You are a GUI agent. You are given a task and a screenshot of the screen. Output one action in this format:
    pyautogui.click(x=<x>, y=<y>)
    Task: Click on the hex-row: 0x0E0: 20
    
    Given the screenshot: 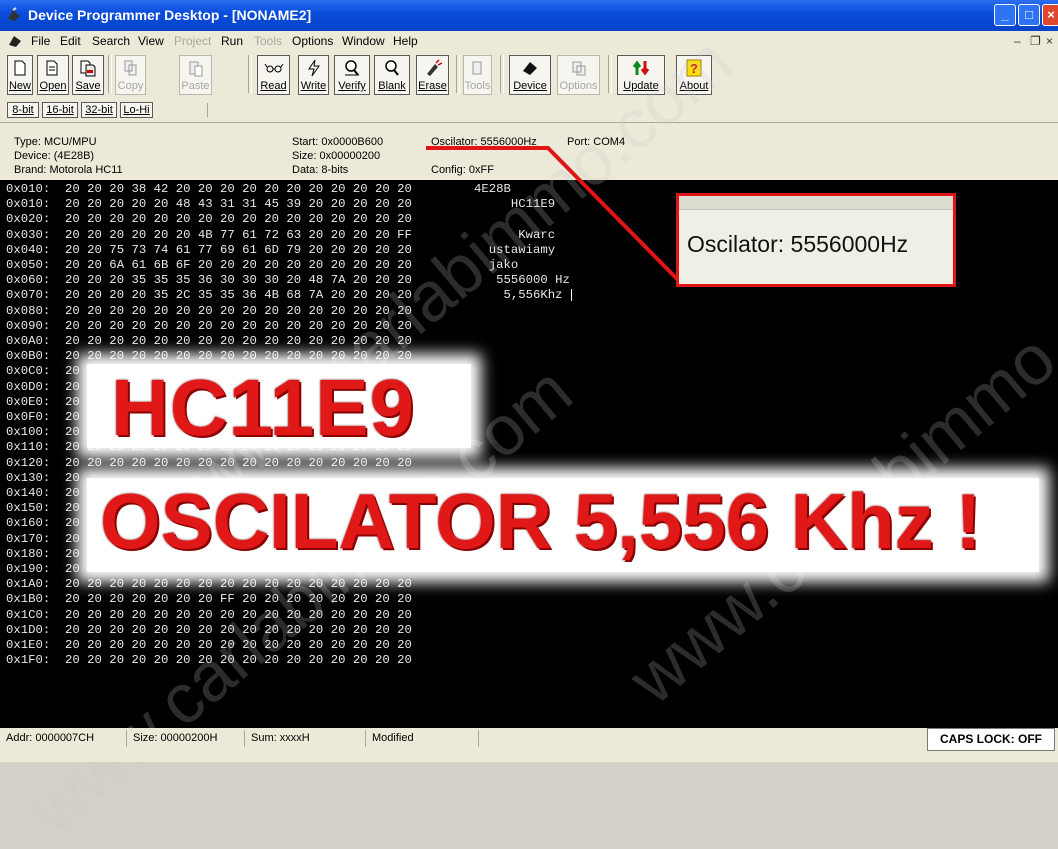 What is the action you would take?
    pyautogui.click(x=43, y=402)
    